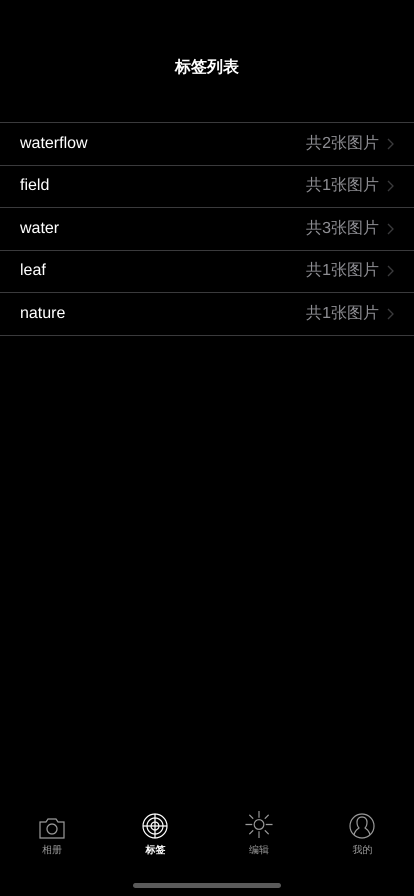  I want to click on tag-name: nature, so click(43, 314).